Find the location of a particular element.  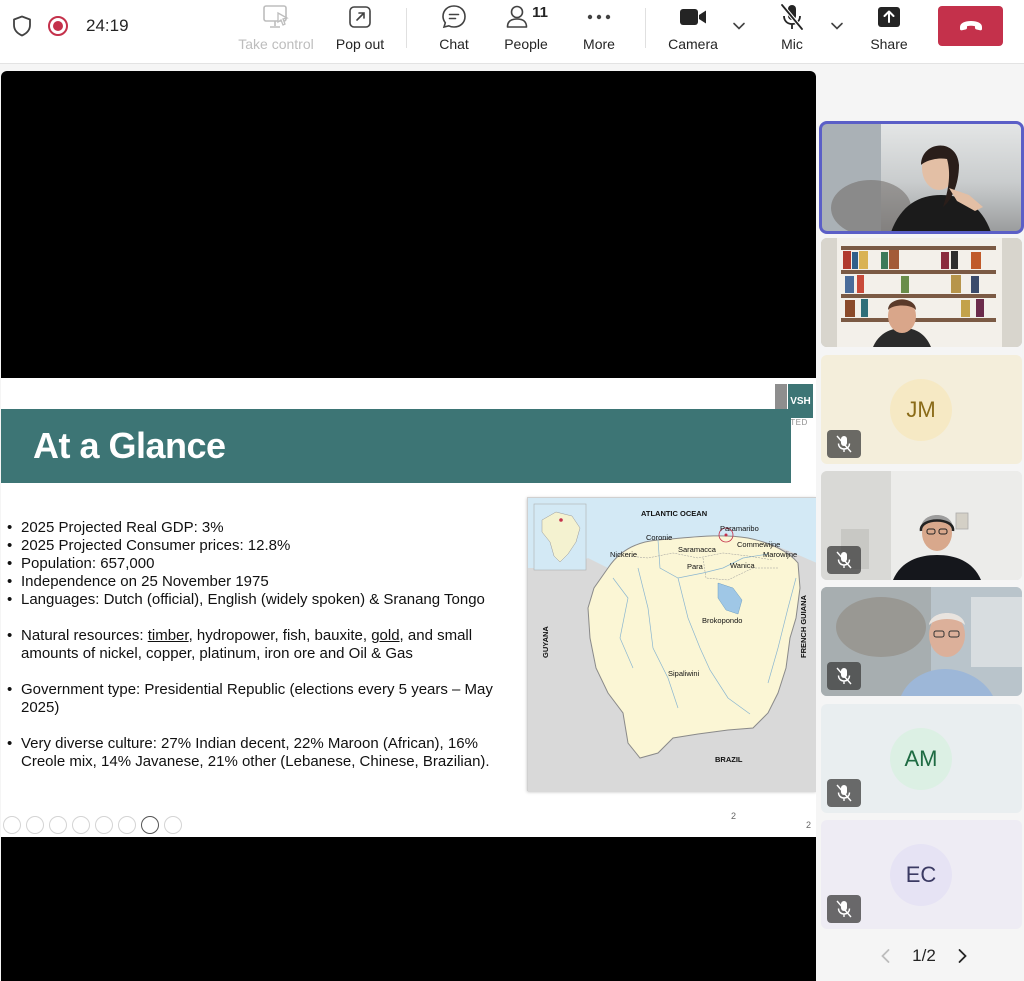

pop-out-label: Pop out is located at coordinates (360, 44).